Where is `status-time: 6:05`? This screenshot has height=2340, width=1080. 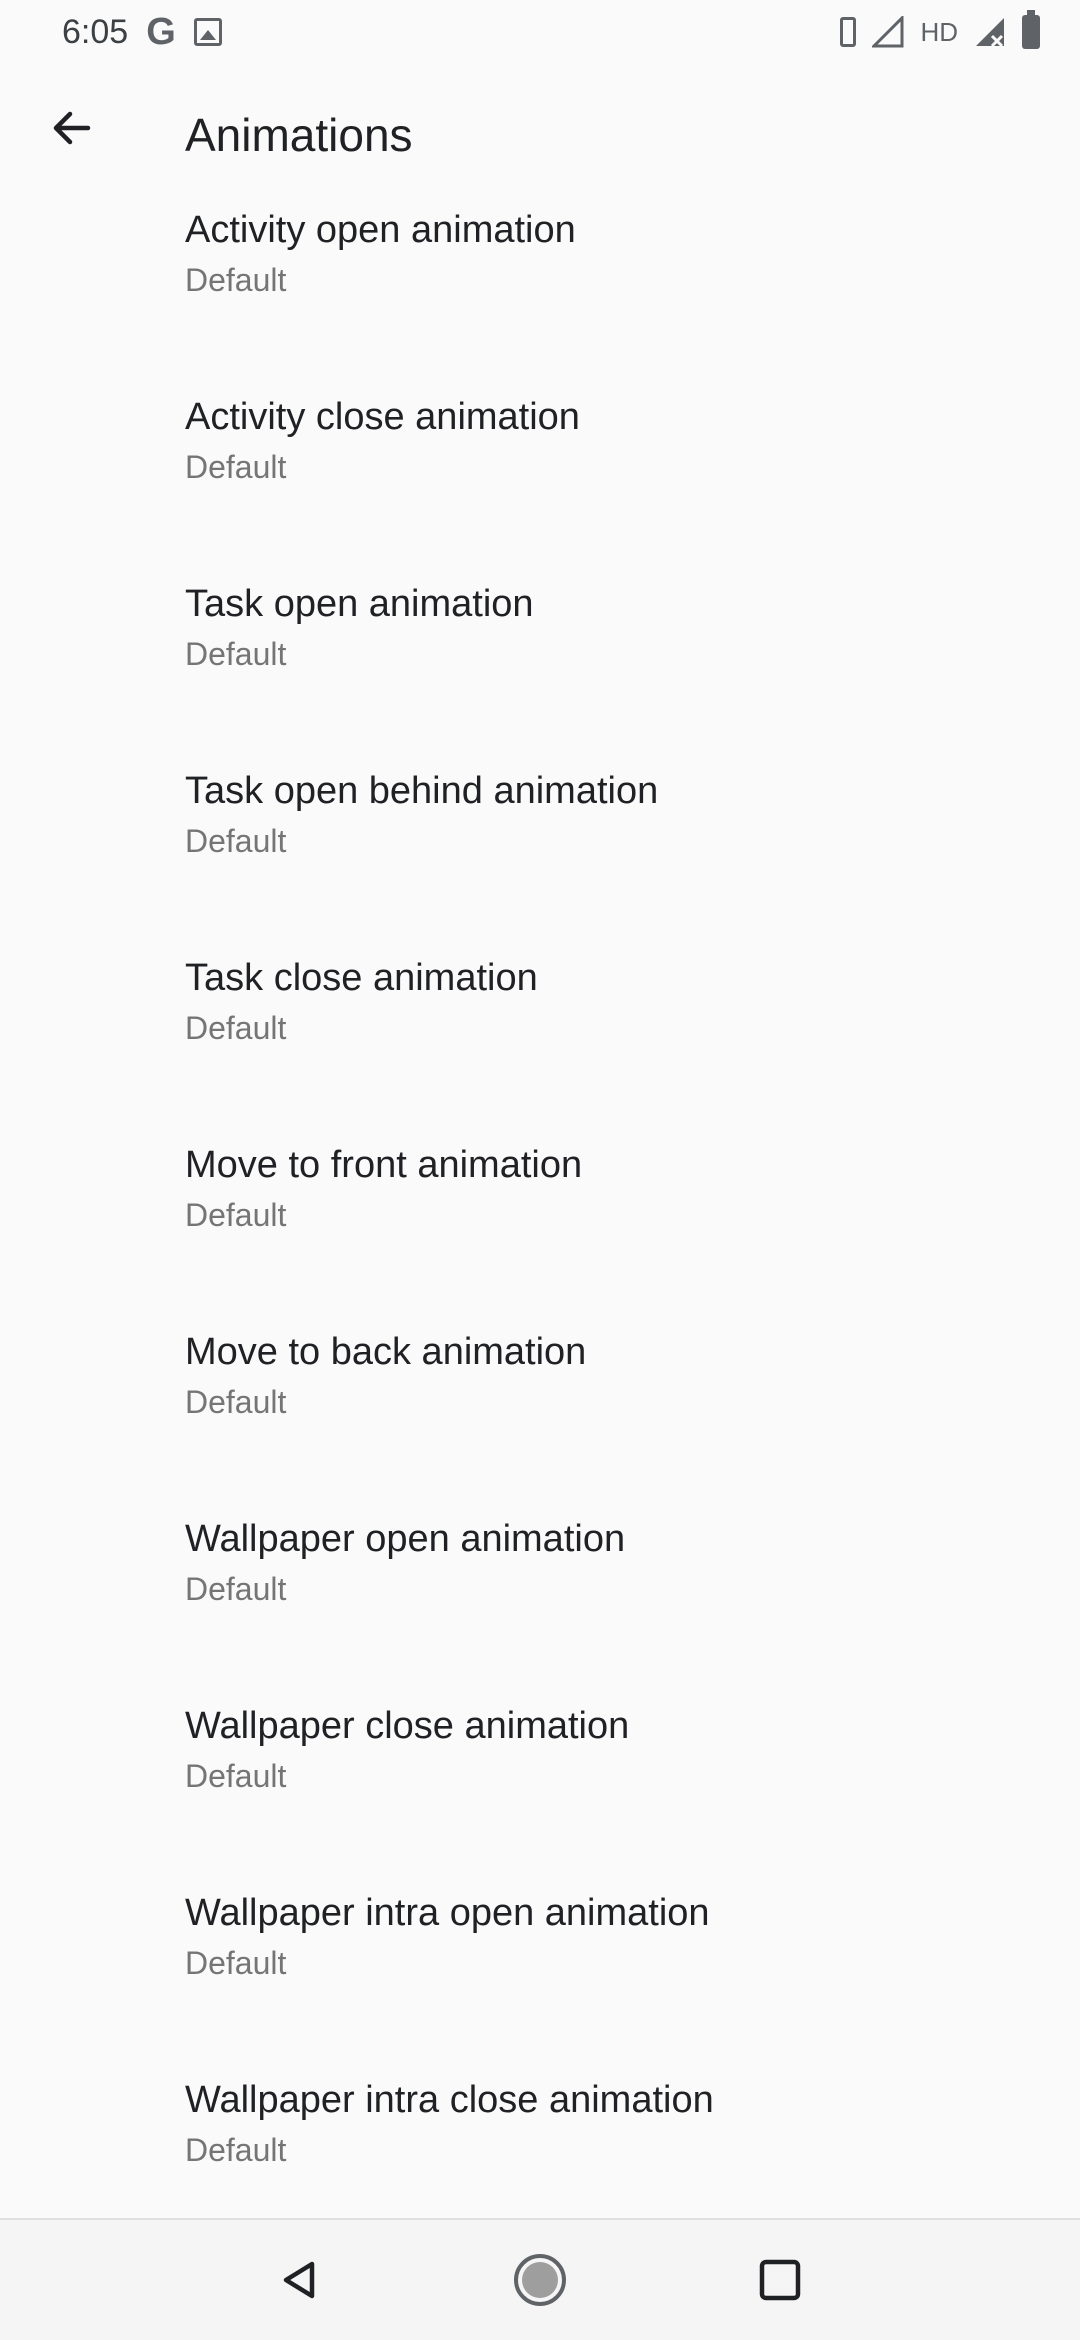
status-time: 6:05 is located at coordinates (95, 31).